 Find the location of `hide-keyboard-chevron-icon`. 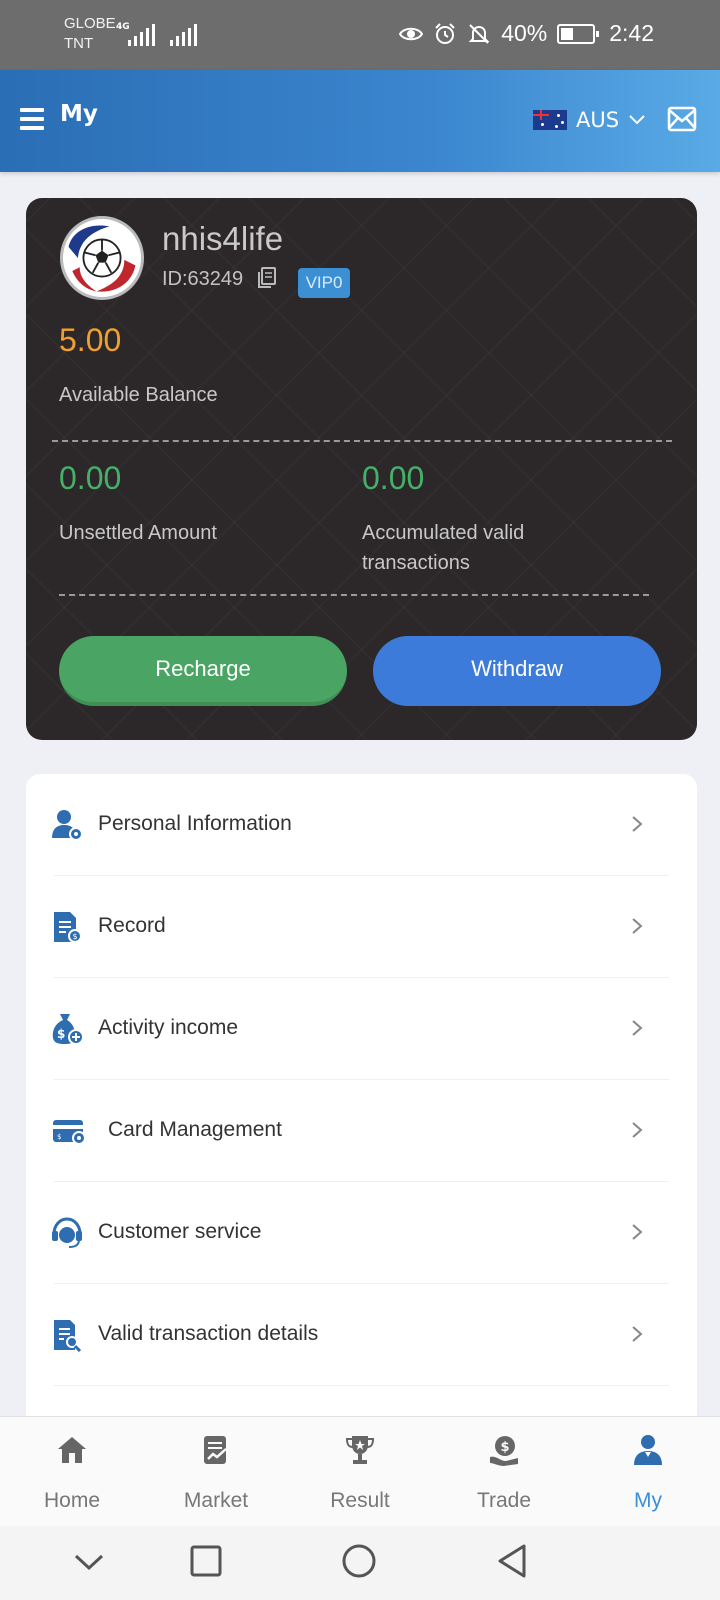

hide-keyboard-chevron-icon is located at coordinates (89, 1562).